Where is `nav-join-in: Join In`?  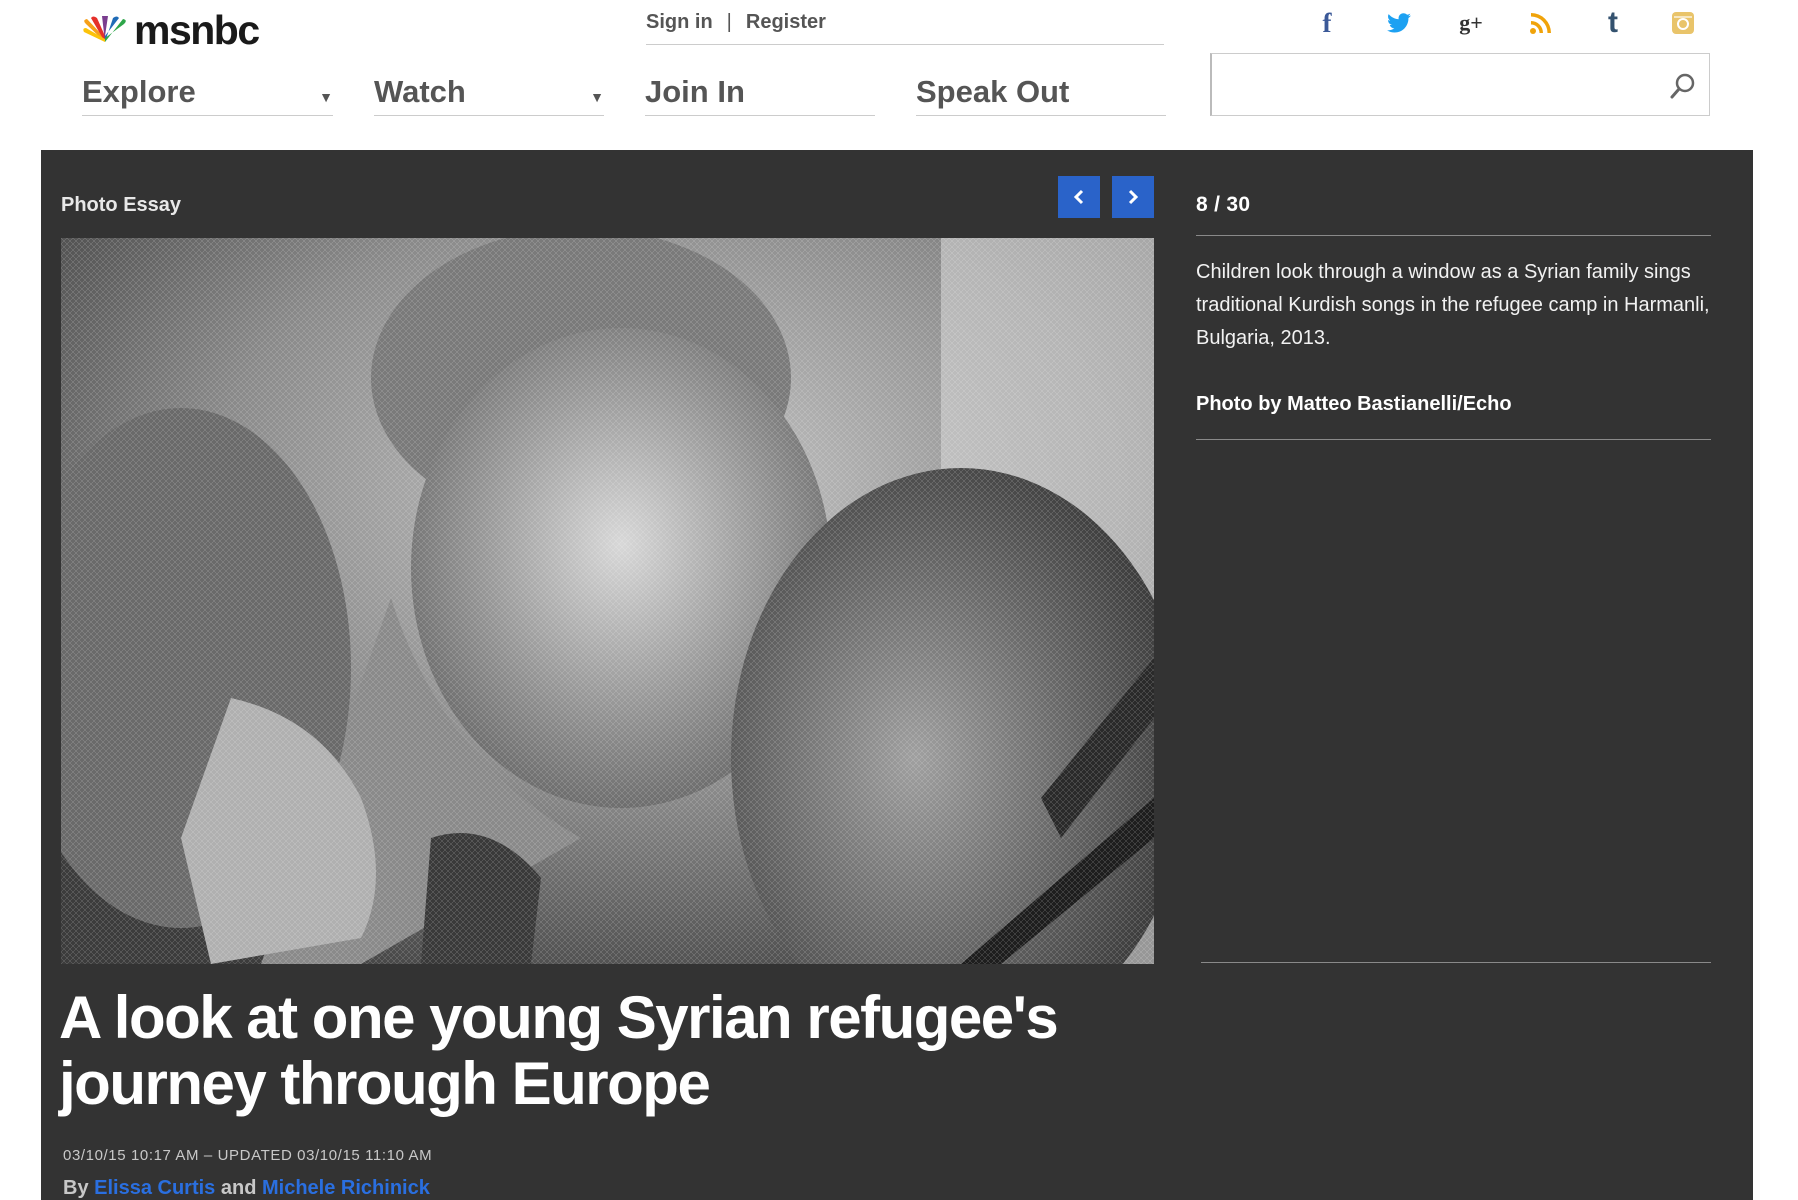 nav-join-in: Join In is located at coordinates (760, 92).